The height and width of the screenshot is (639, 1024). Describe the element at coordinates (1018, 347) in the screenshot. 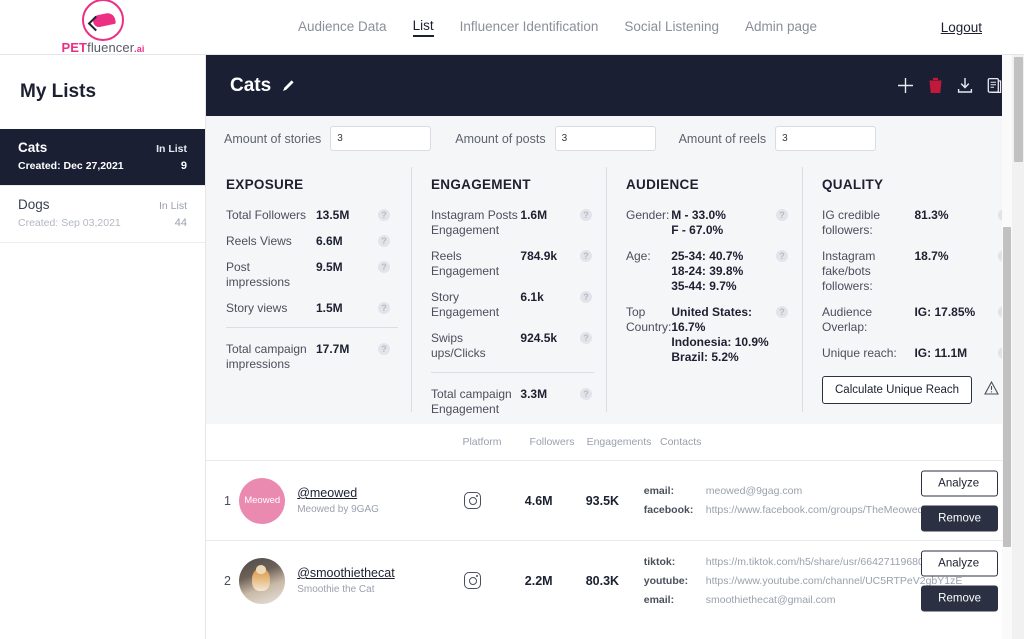

I see `page-scrollbar-track` at that location.